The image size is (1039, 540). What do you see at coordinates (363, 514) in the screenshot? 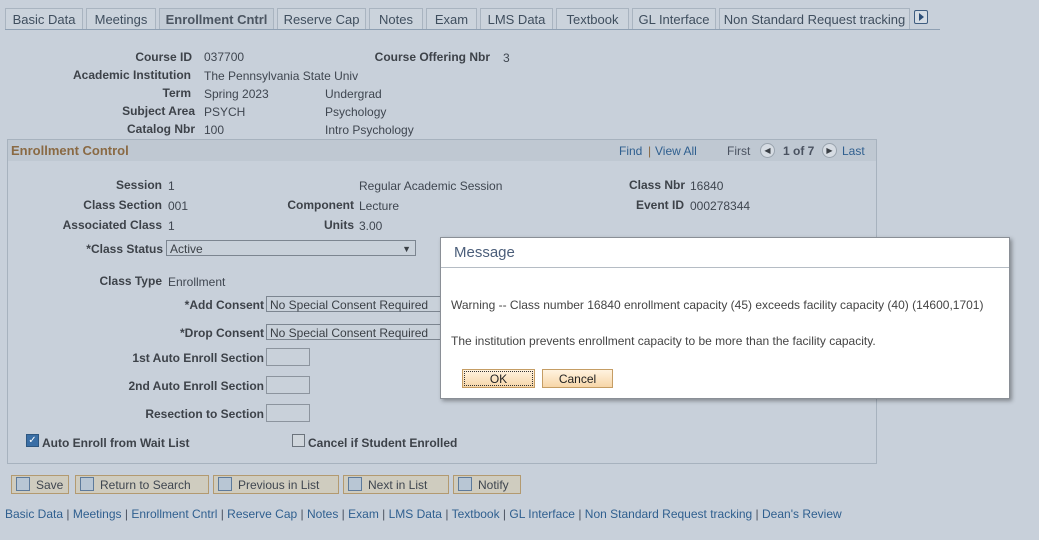
I see `footer-link: Exam` at bounding box center [363, 514].